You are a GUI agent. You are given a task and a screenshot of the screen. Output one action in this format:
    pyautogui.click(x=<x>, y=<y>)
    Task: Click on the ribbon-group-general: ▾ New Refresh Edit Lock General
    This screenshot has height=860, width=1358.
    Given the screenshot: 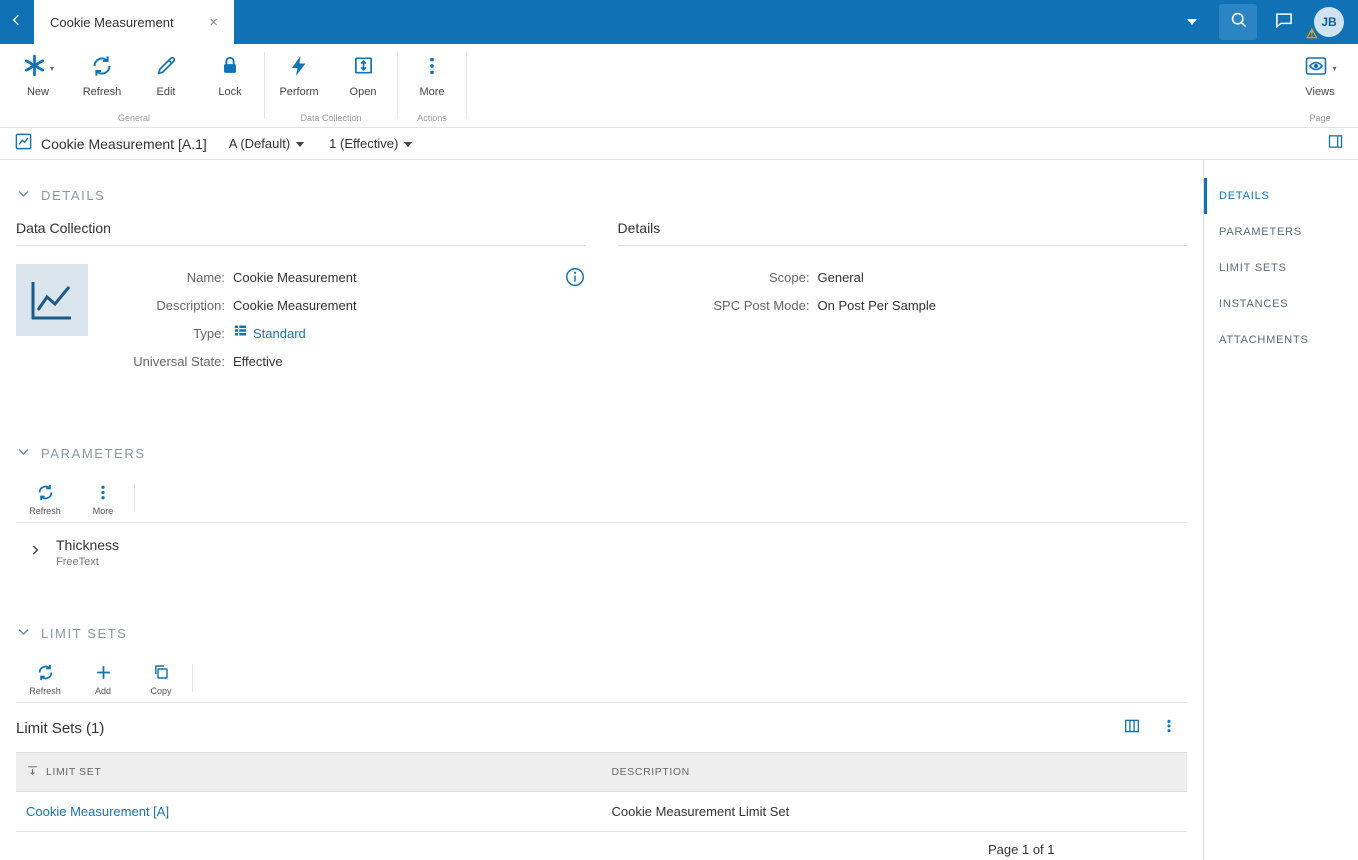 What is the action you would take?
    pyautogui.click(x=134, y=85)
    